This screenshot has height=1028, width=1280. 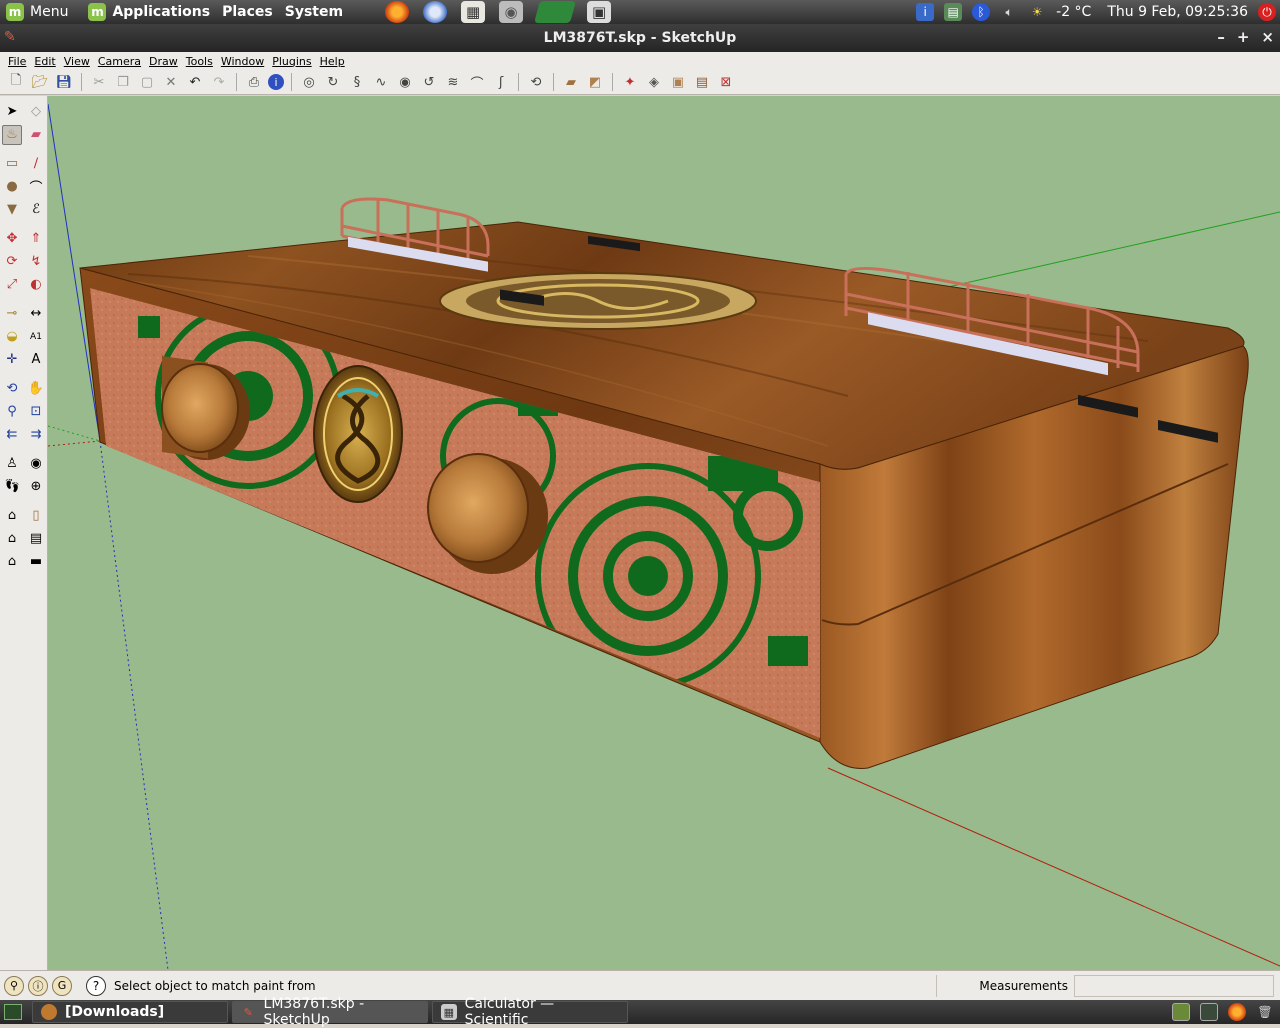 I want to click on wave-icon: ∿, so click(x=381, y=82).